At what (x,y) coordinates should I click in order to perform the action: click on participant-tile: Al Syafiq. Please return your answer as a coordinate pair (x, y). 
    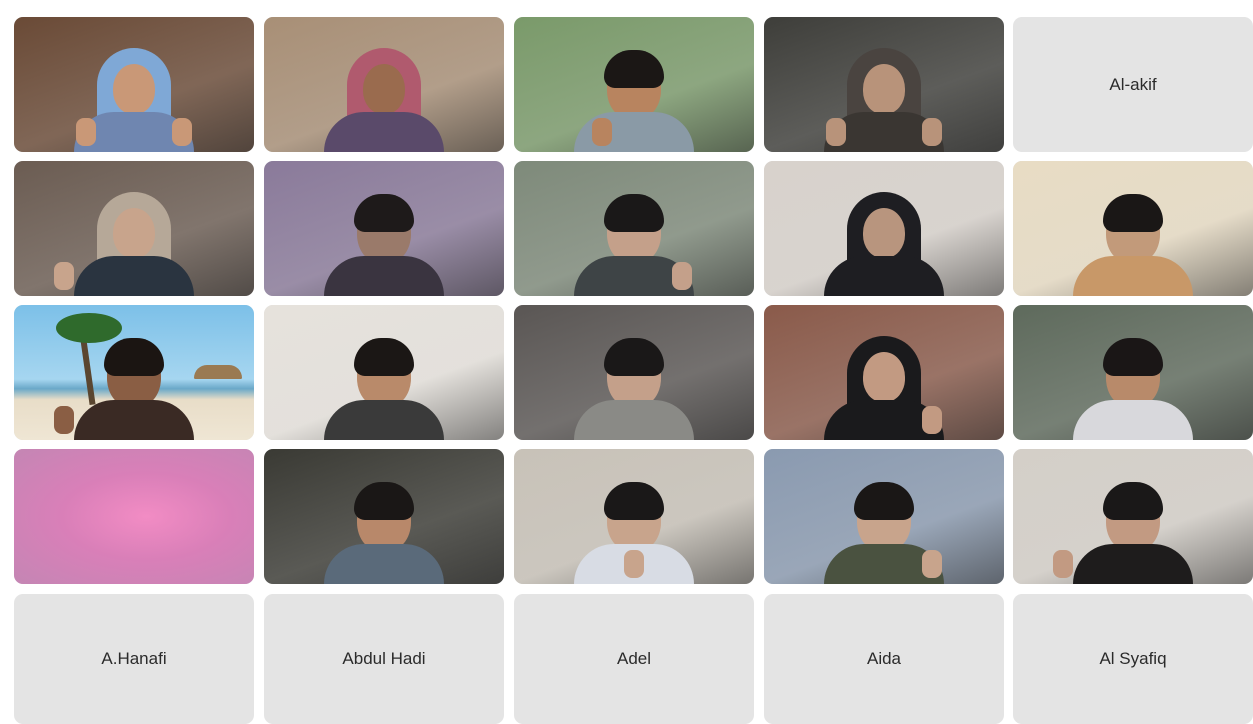
    Looking at the image, I should click on (1133, 659).